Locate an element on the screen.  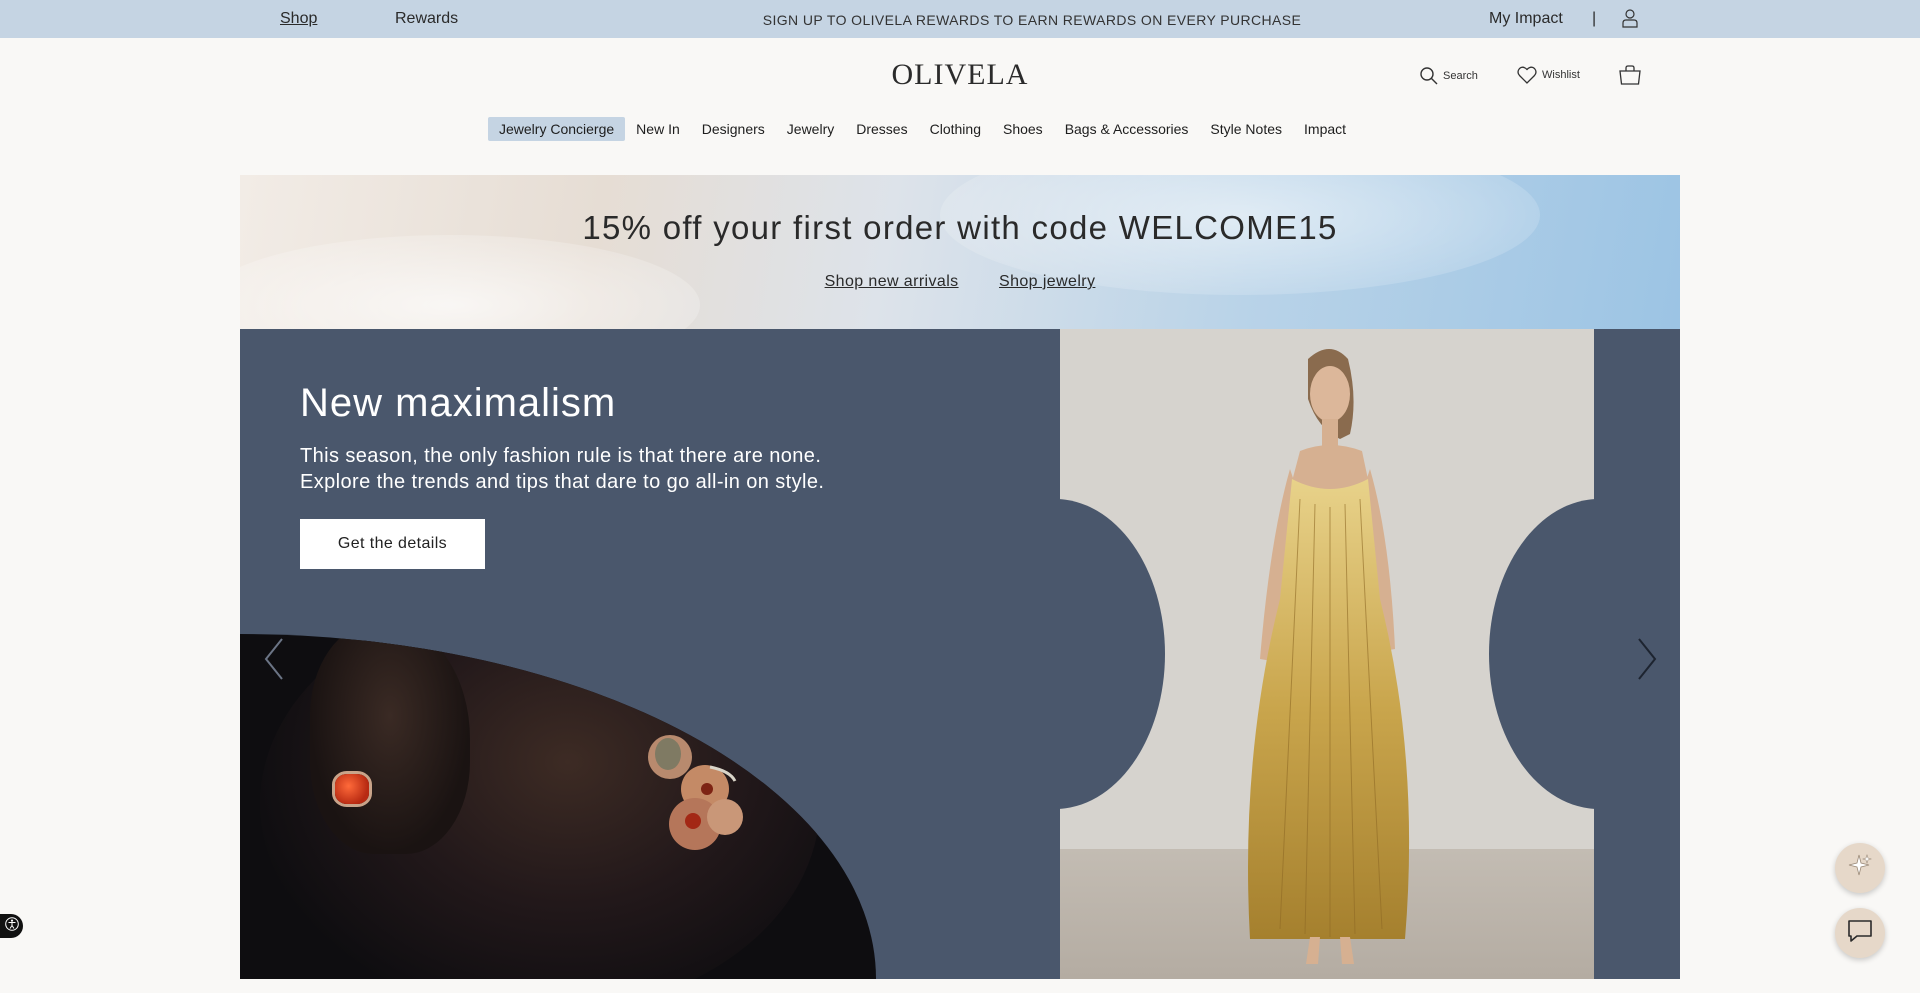
accessibility-icon is located at coordinates (11, 926).